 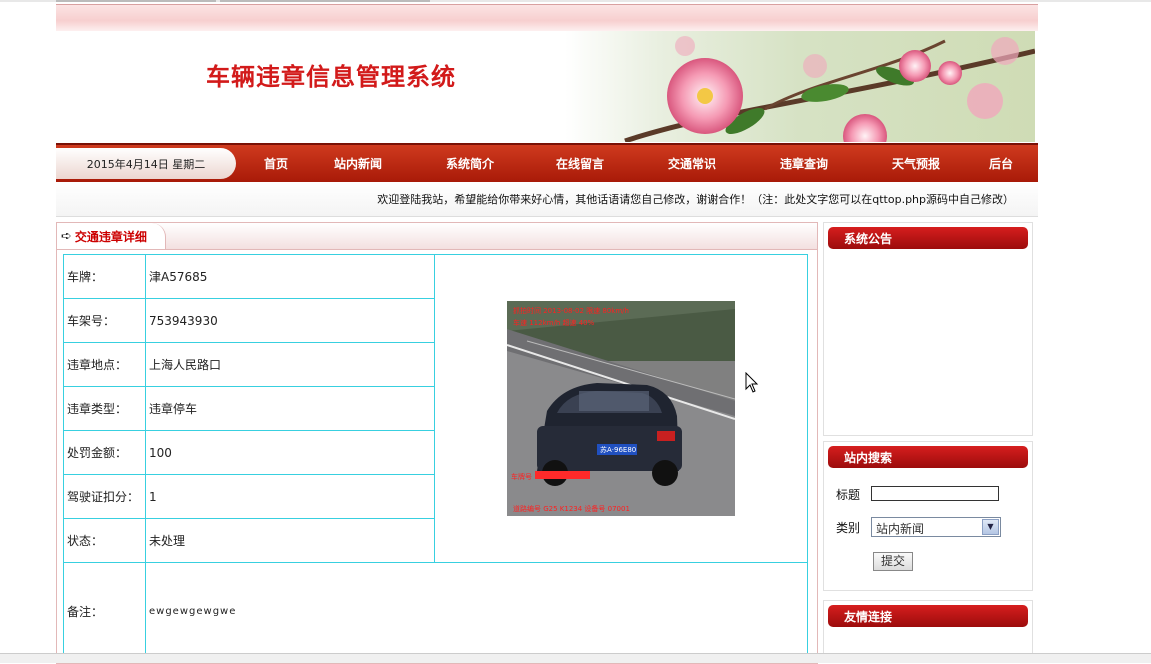 I want to click on plate-value: 津A57685, so click(x=290, y=276).